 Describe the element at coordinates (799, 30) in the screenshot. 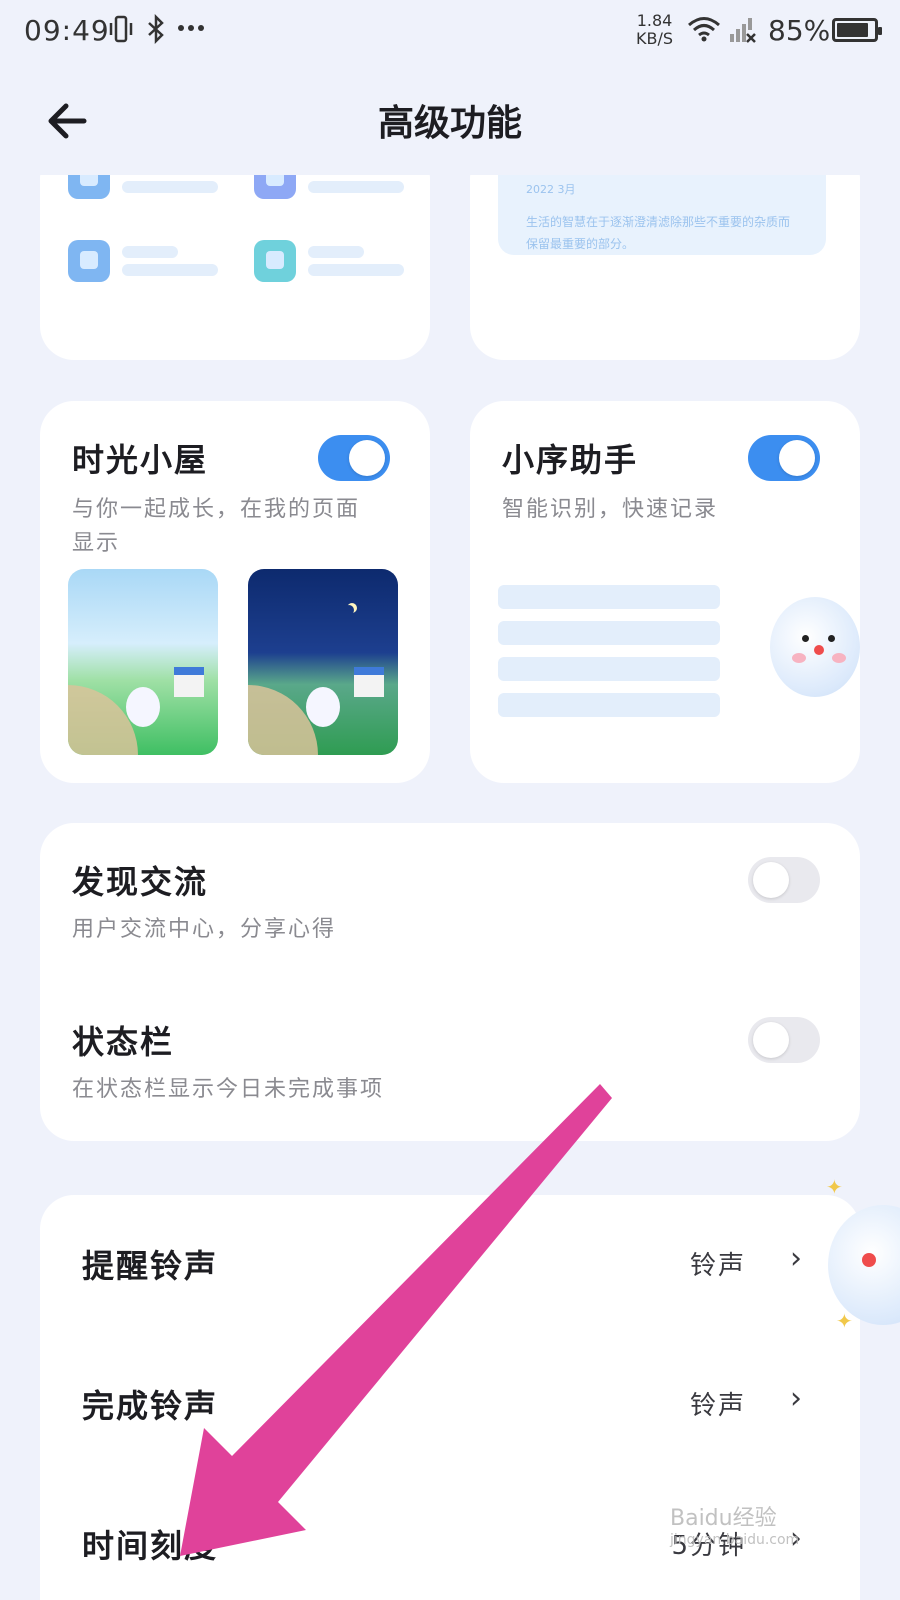

I see `battery-percent: 85%` at that location.